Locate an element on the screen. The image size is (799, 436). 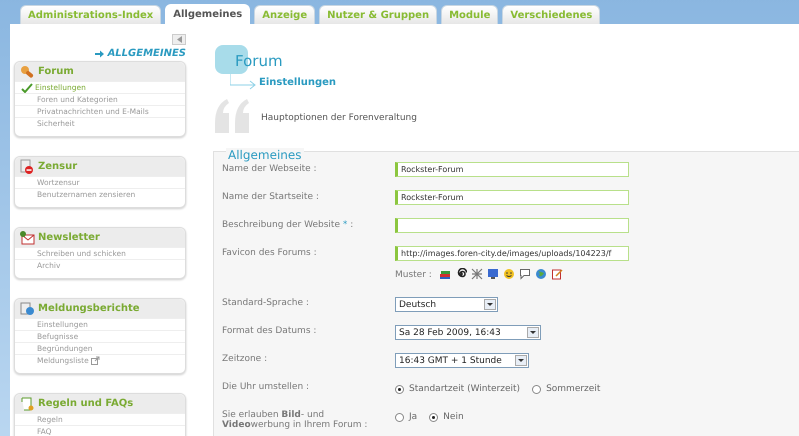
group-title: Forum is located at coordinates (56, 71).